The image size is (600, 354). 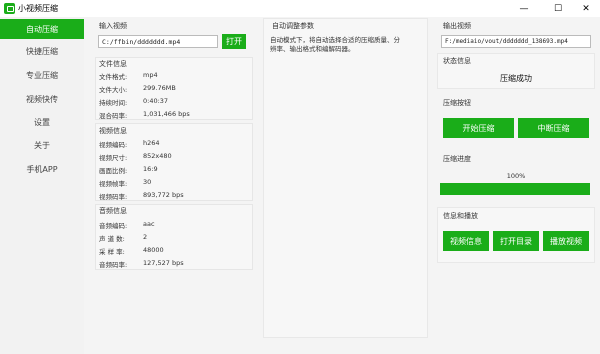 I want to click on sidebar-item-pro-compress: 专业压缩, so click(x=42, y=75).